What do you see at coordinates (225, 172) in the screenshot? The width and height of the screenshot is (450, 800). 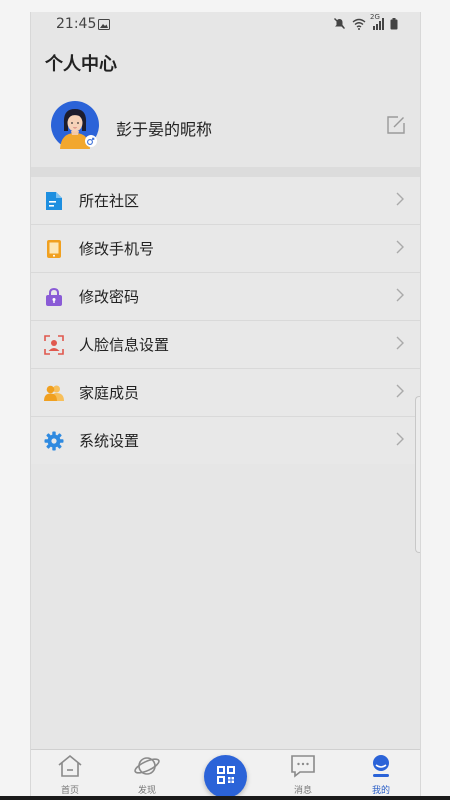 I see `section-divider` at bounding box center [225, 172].